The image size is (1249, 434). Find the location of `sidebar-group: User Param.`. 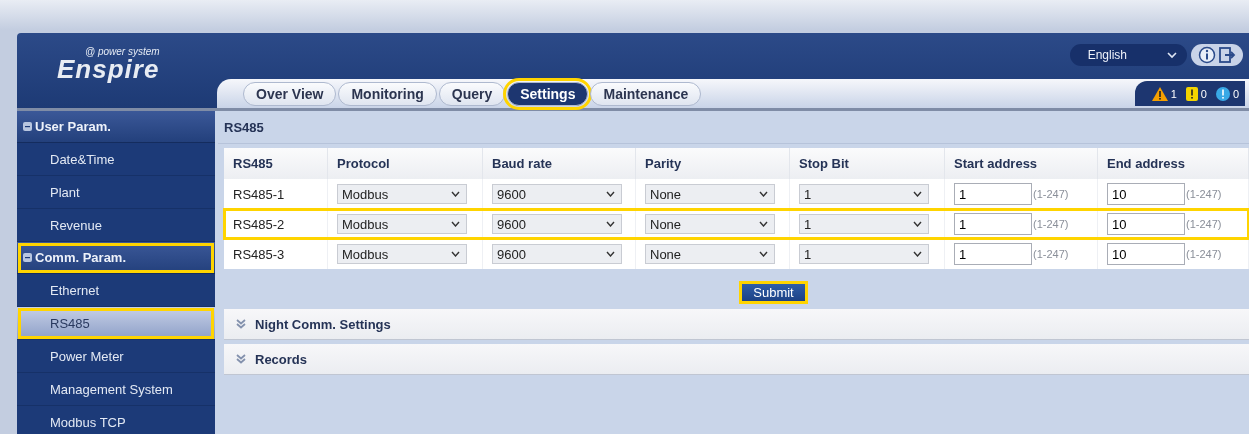

sidebar-group: User Param. is located at coordinates (116, 127).